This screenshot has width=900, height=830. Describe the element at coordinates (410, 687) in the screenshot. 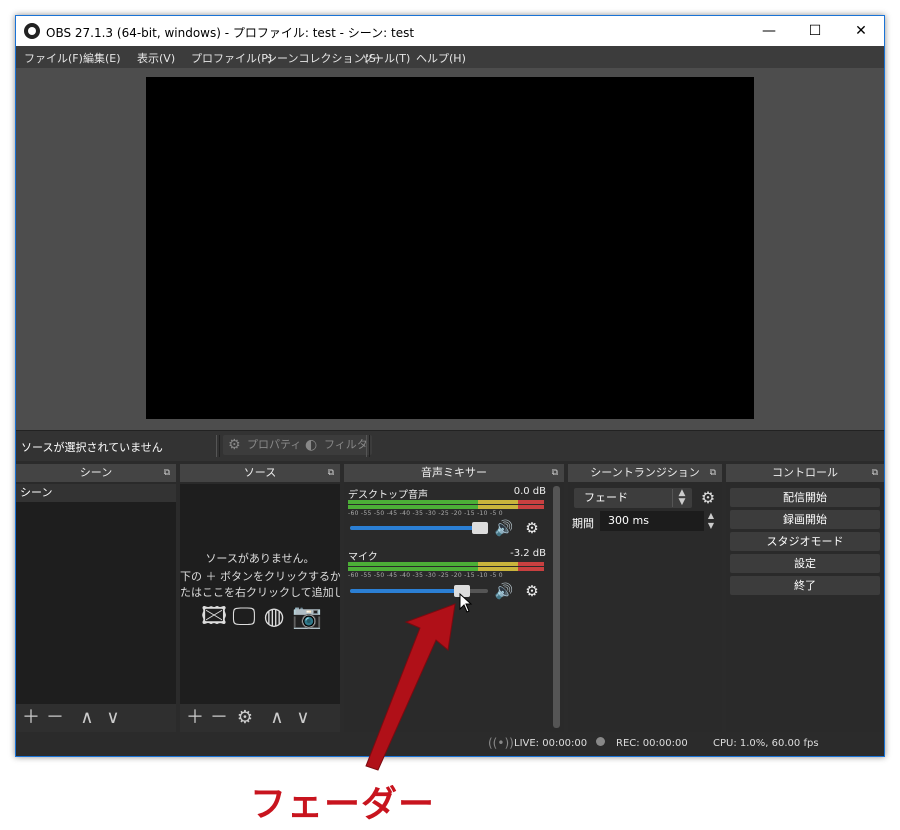

I see `annotation-arrow` at that location.